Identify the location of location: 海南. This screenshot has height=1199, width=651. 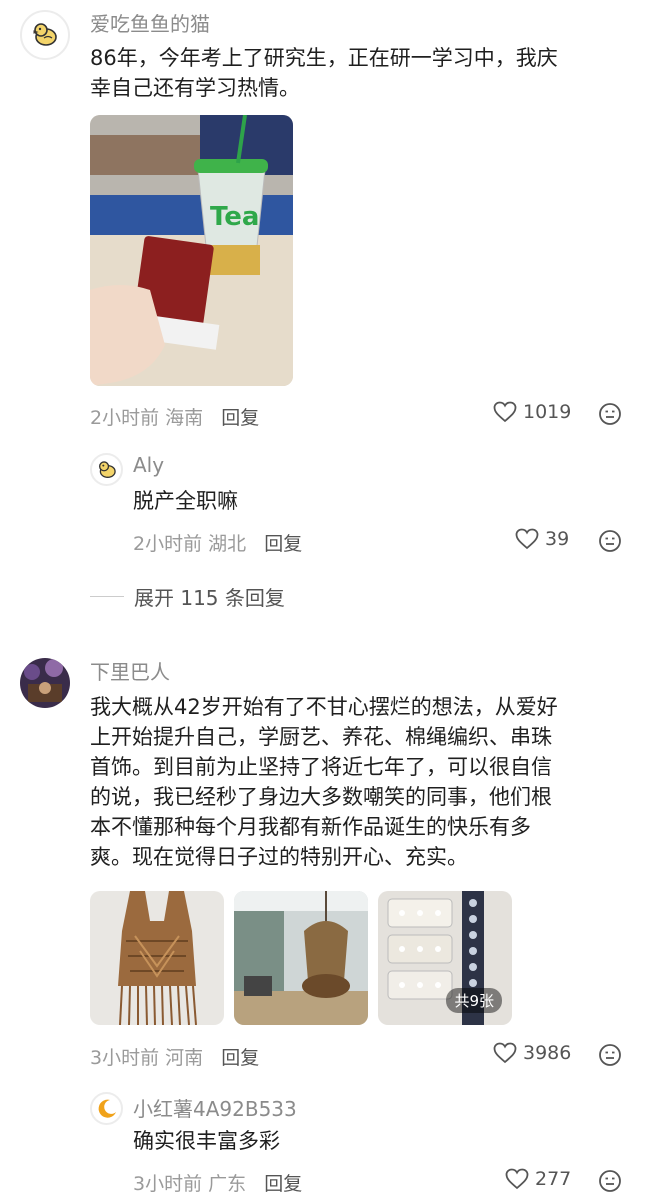
(184, 418).